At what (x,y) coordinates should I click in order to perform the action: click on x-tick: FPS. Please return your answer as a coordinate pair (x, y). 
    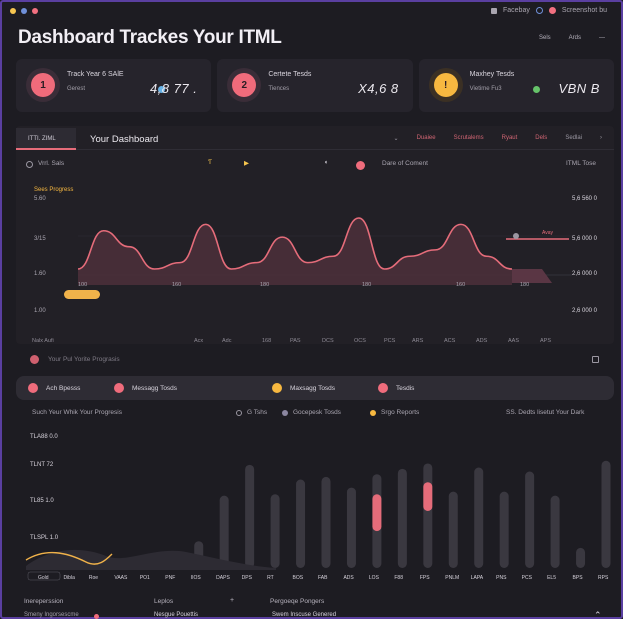
    Looking at the image, I should click on (425, 578).